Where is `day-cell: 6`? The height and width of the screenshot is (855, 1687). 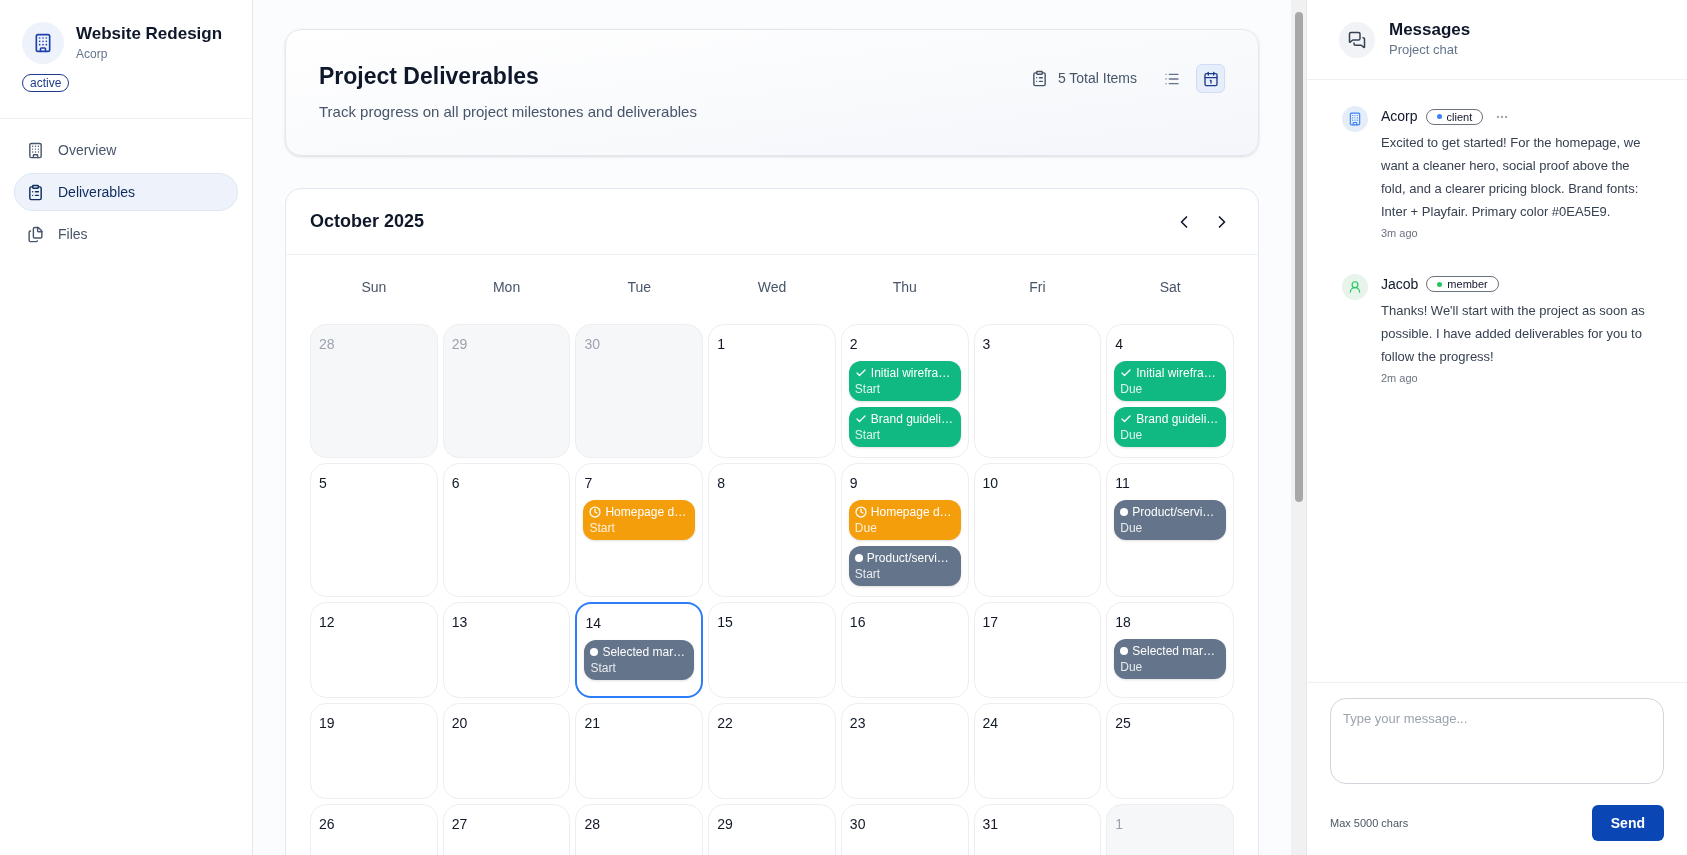 day-cell: 6 is located at coordinates (506, 530).